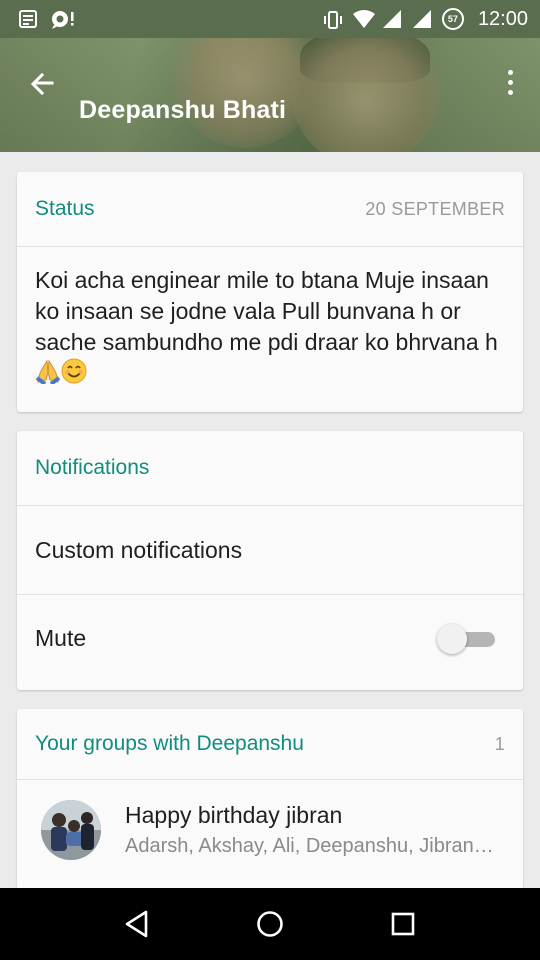  I want to click on notifications-title: Notifications, so click(92, 467).